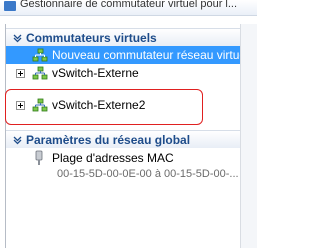  I want to click on section-header-global-network: Paramètres du réseau global, so click(123, 139).